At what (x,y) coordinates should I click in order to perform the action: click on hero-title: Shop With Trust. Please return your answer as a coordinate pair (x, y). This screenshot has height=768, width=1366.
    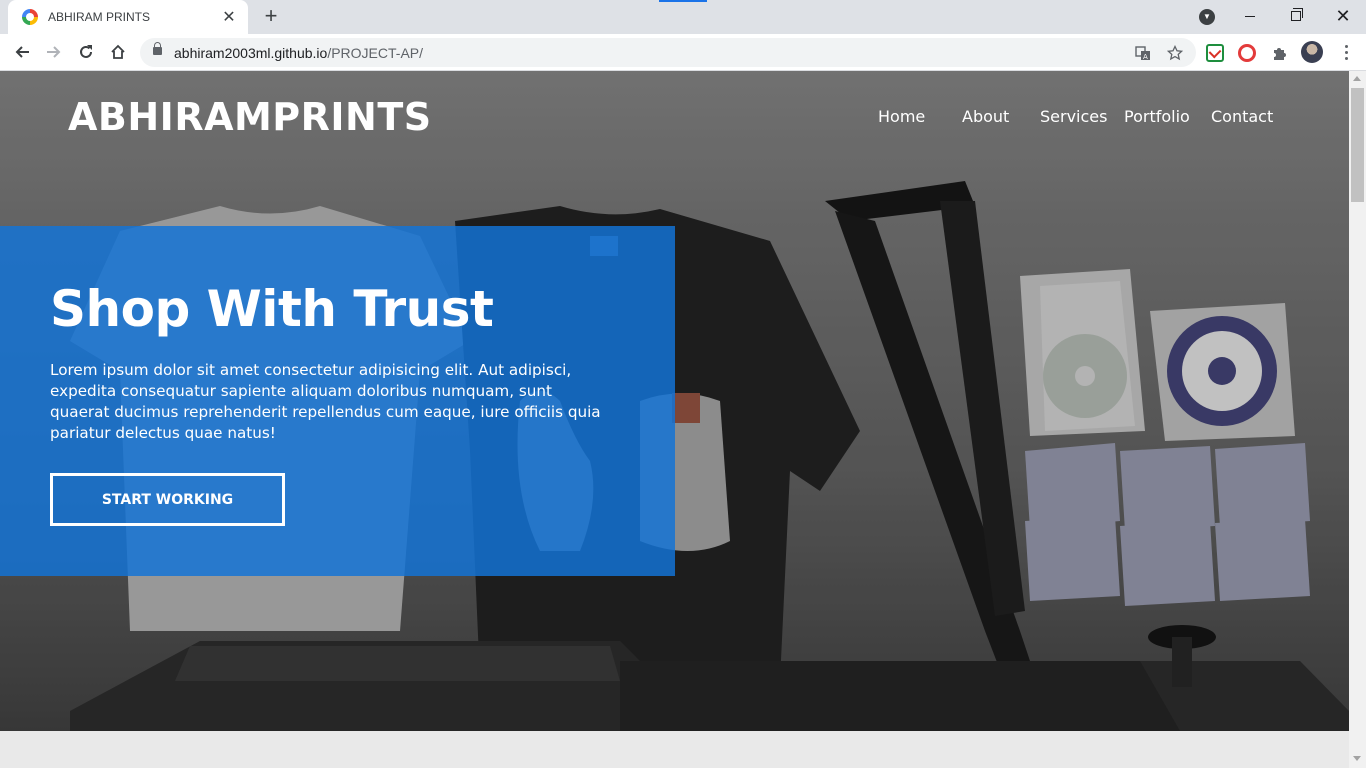
    Looking at the image, I should click on (272, 309).